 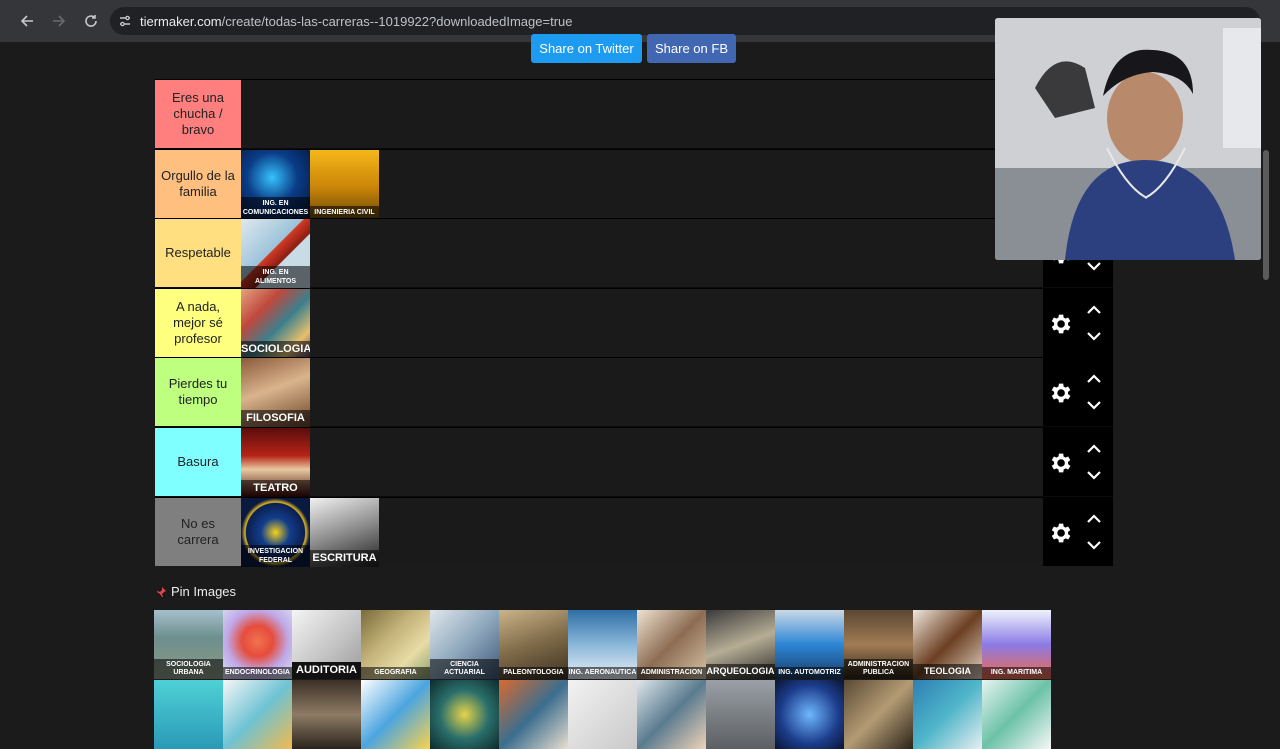 What do you see at coordinates (464, 669) in the screenshot?
I see `pool-image-caption: CIENCIA ACTUARIAL` at bounding box center [464, 669].